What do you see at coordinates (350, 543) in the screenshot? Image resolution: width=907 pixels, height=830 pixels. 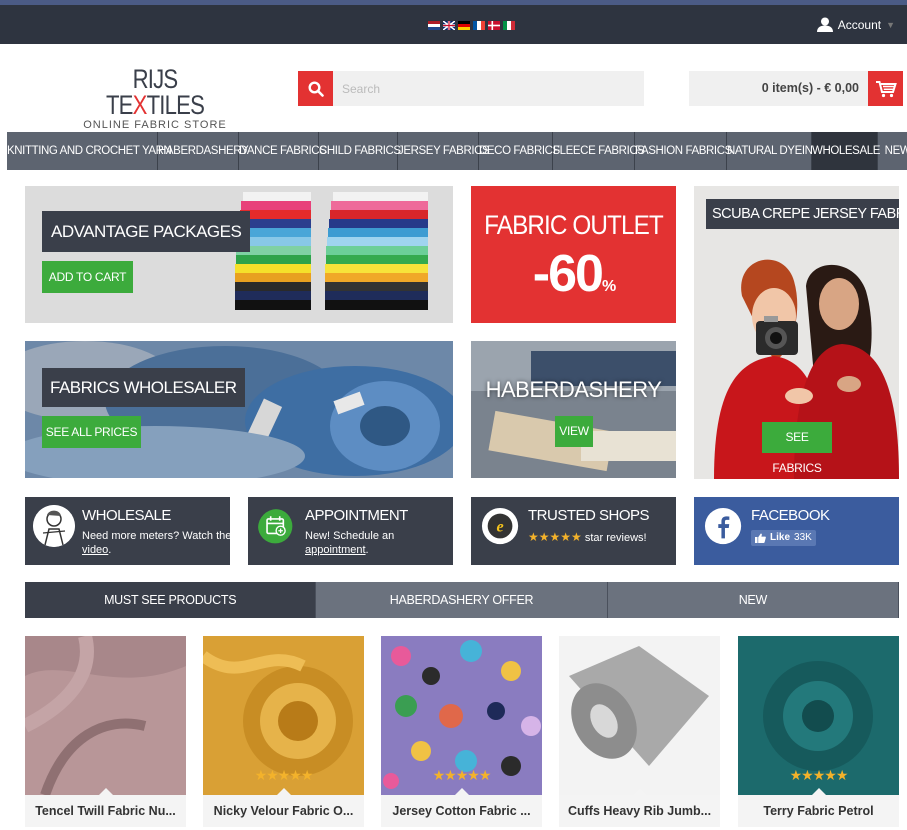 I see `info-text: New! Schedule an appointment.` at bounding box center [350, 543].